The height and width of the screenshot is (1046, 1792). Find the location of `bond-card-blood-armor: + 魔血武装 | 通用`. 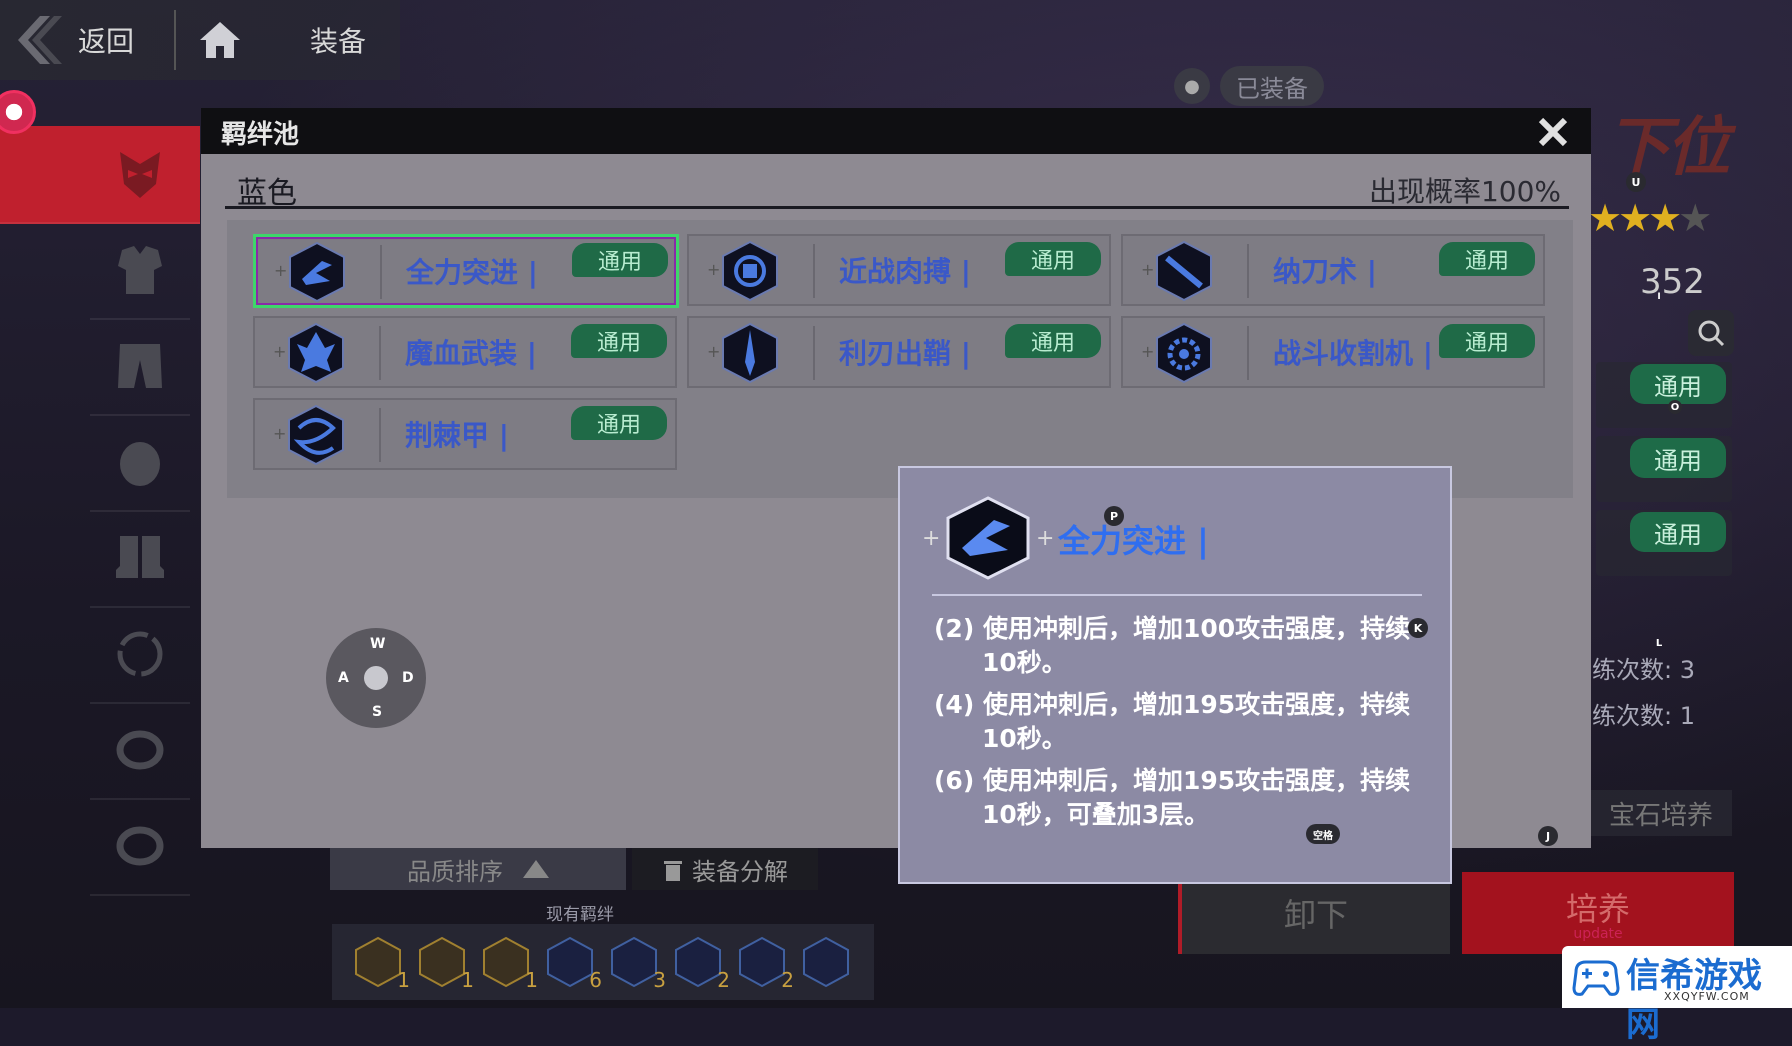

bond-card-blood-armor: + 魔血武装 | 通用 is located at coordinates (465, 352).